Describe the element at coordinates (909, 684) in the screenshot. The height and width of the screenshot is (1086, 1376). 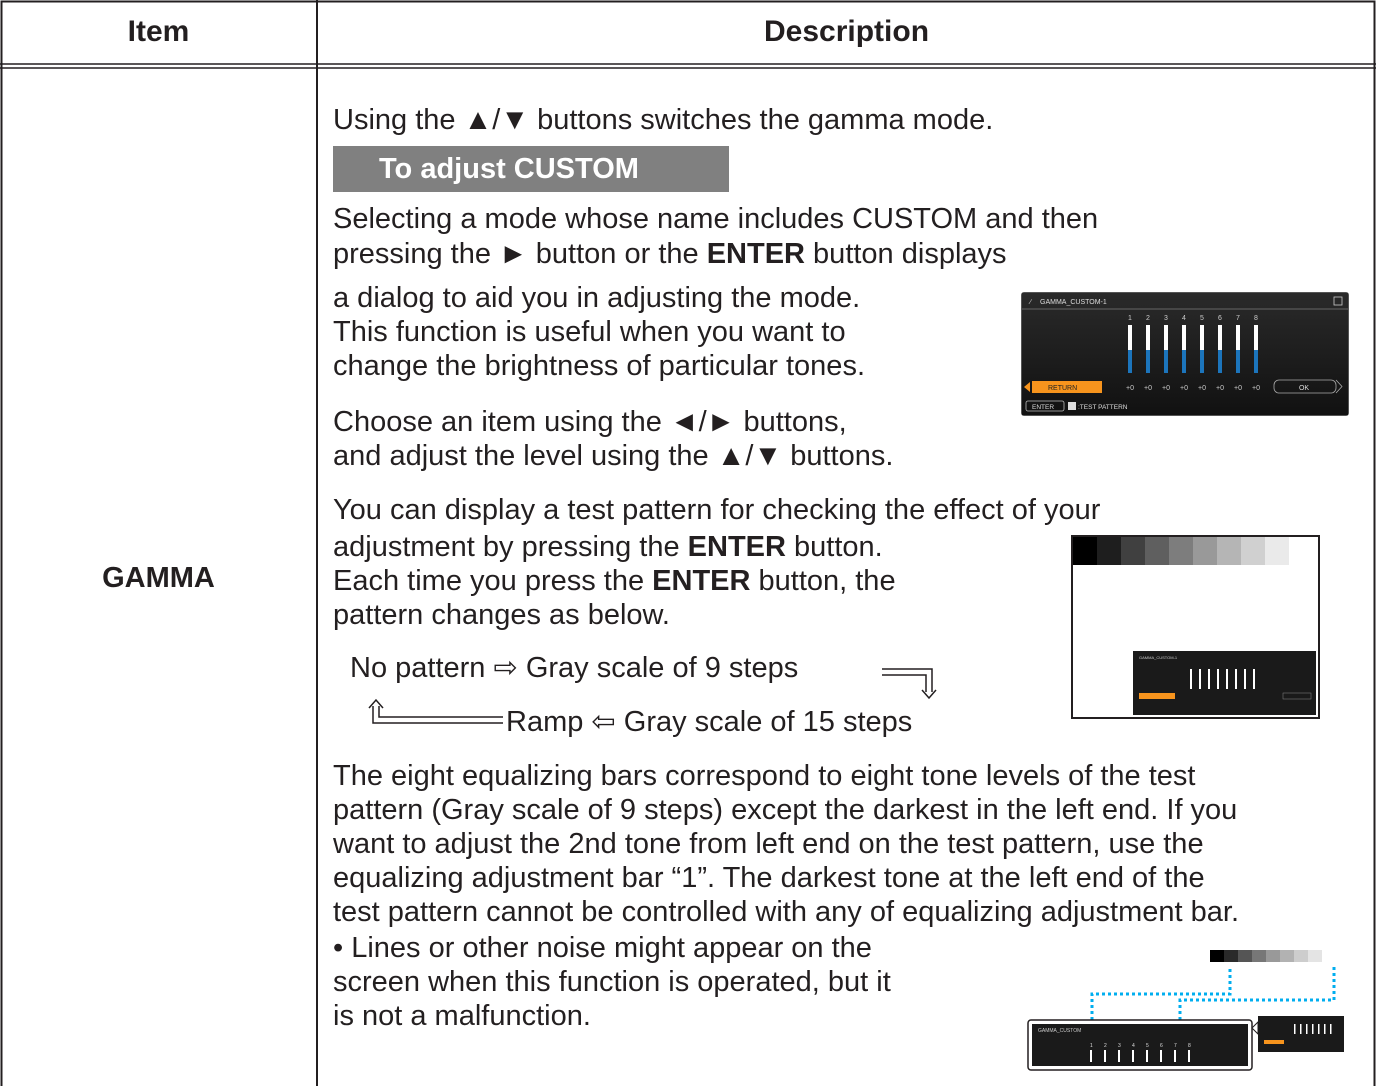
I see `flow-arrow-down-icon` at that location.